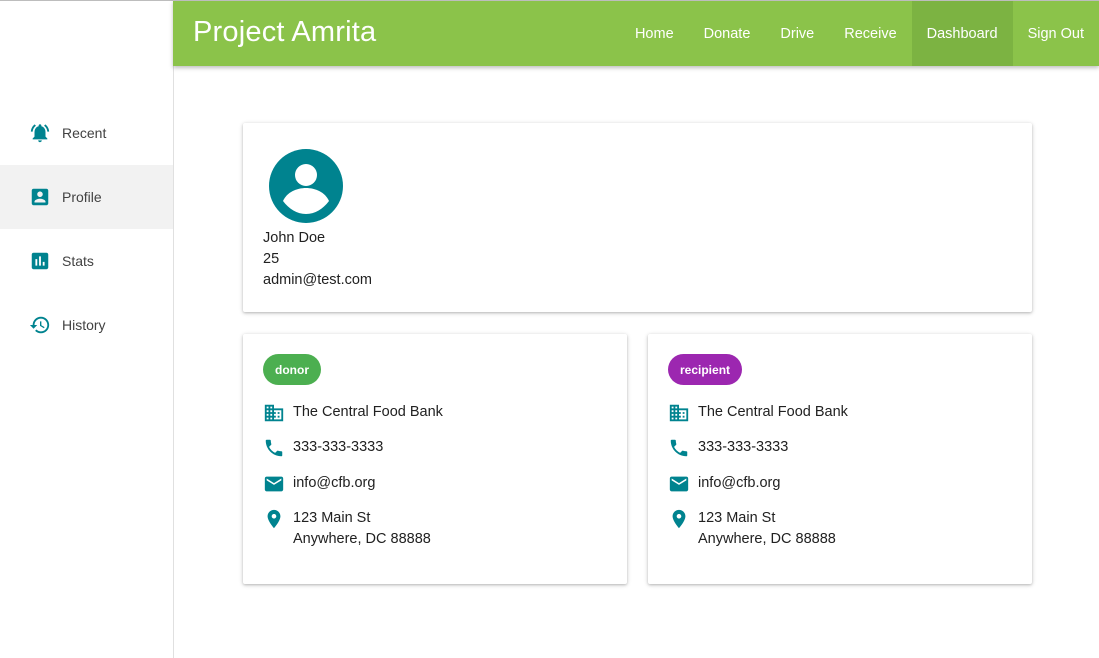 Image resolution: width=1099 pixels, height=658 pixels. I want to click on bar-chart-icon, so click(40, 261).